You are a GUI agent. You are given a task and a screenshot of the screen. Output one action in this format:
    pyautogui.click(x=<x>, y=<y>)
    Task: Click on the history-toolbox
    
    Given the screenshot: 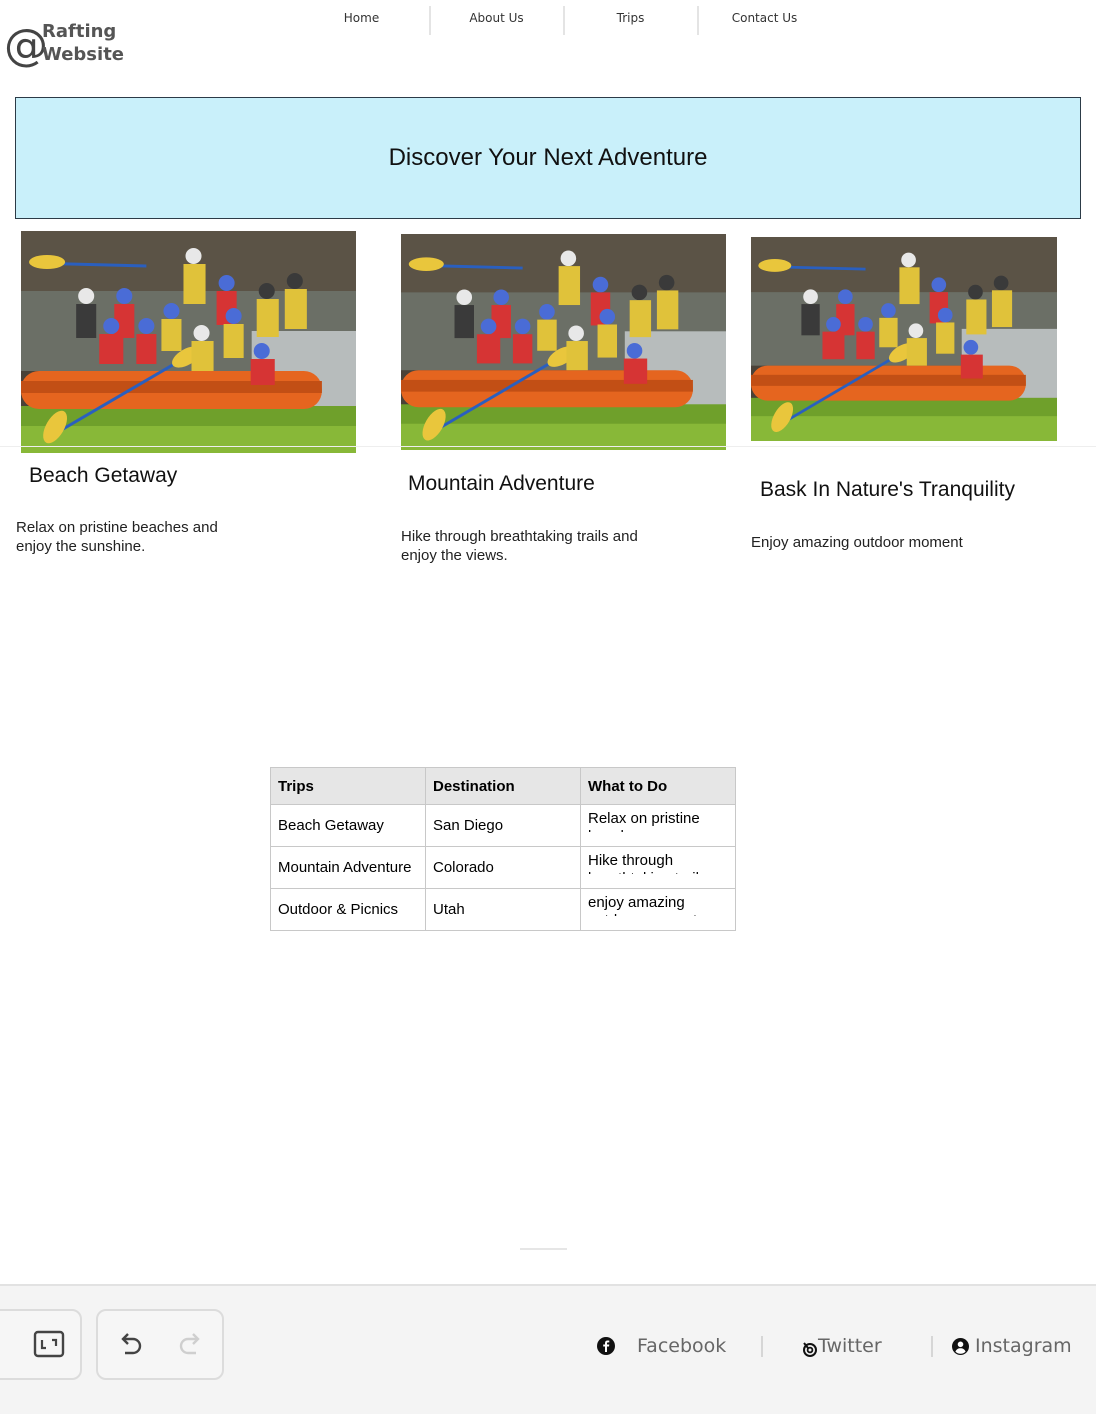 What is the action you would take?
    pyautogui.click(x=160, y=1344)
    